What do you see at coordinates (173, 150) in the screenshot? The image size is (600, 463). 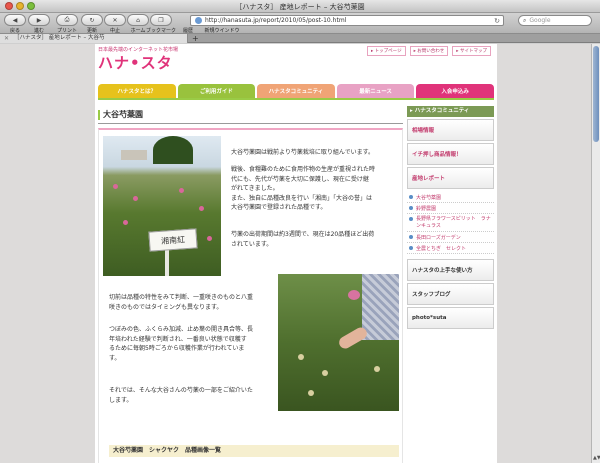 I see `photo-tree` at bounding box center [173, 150].